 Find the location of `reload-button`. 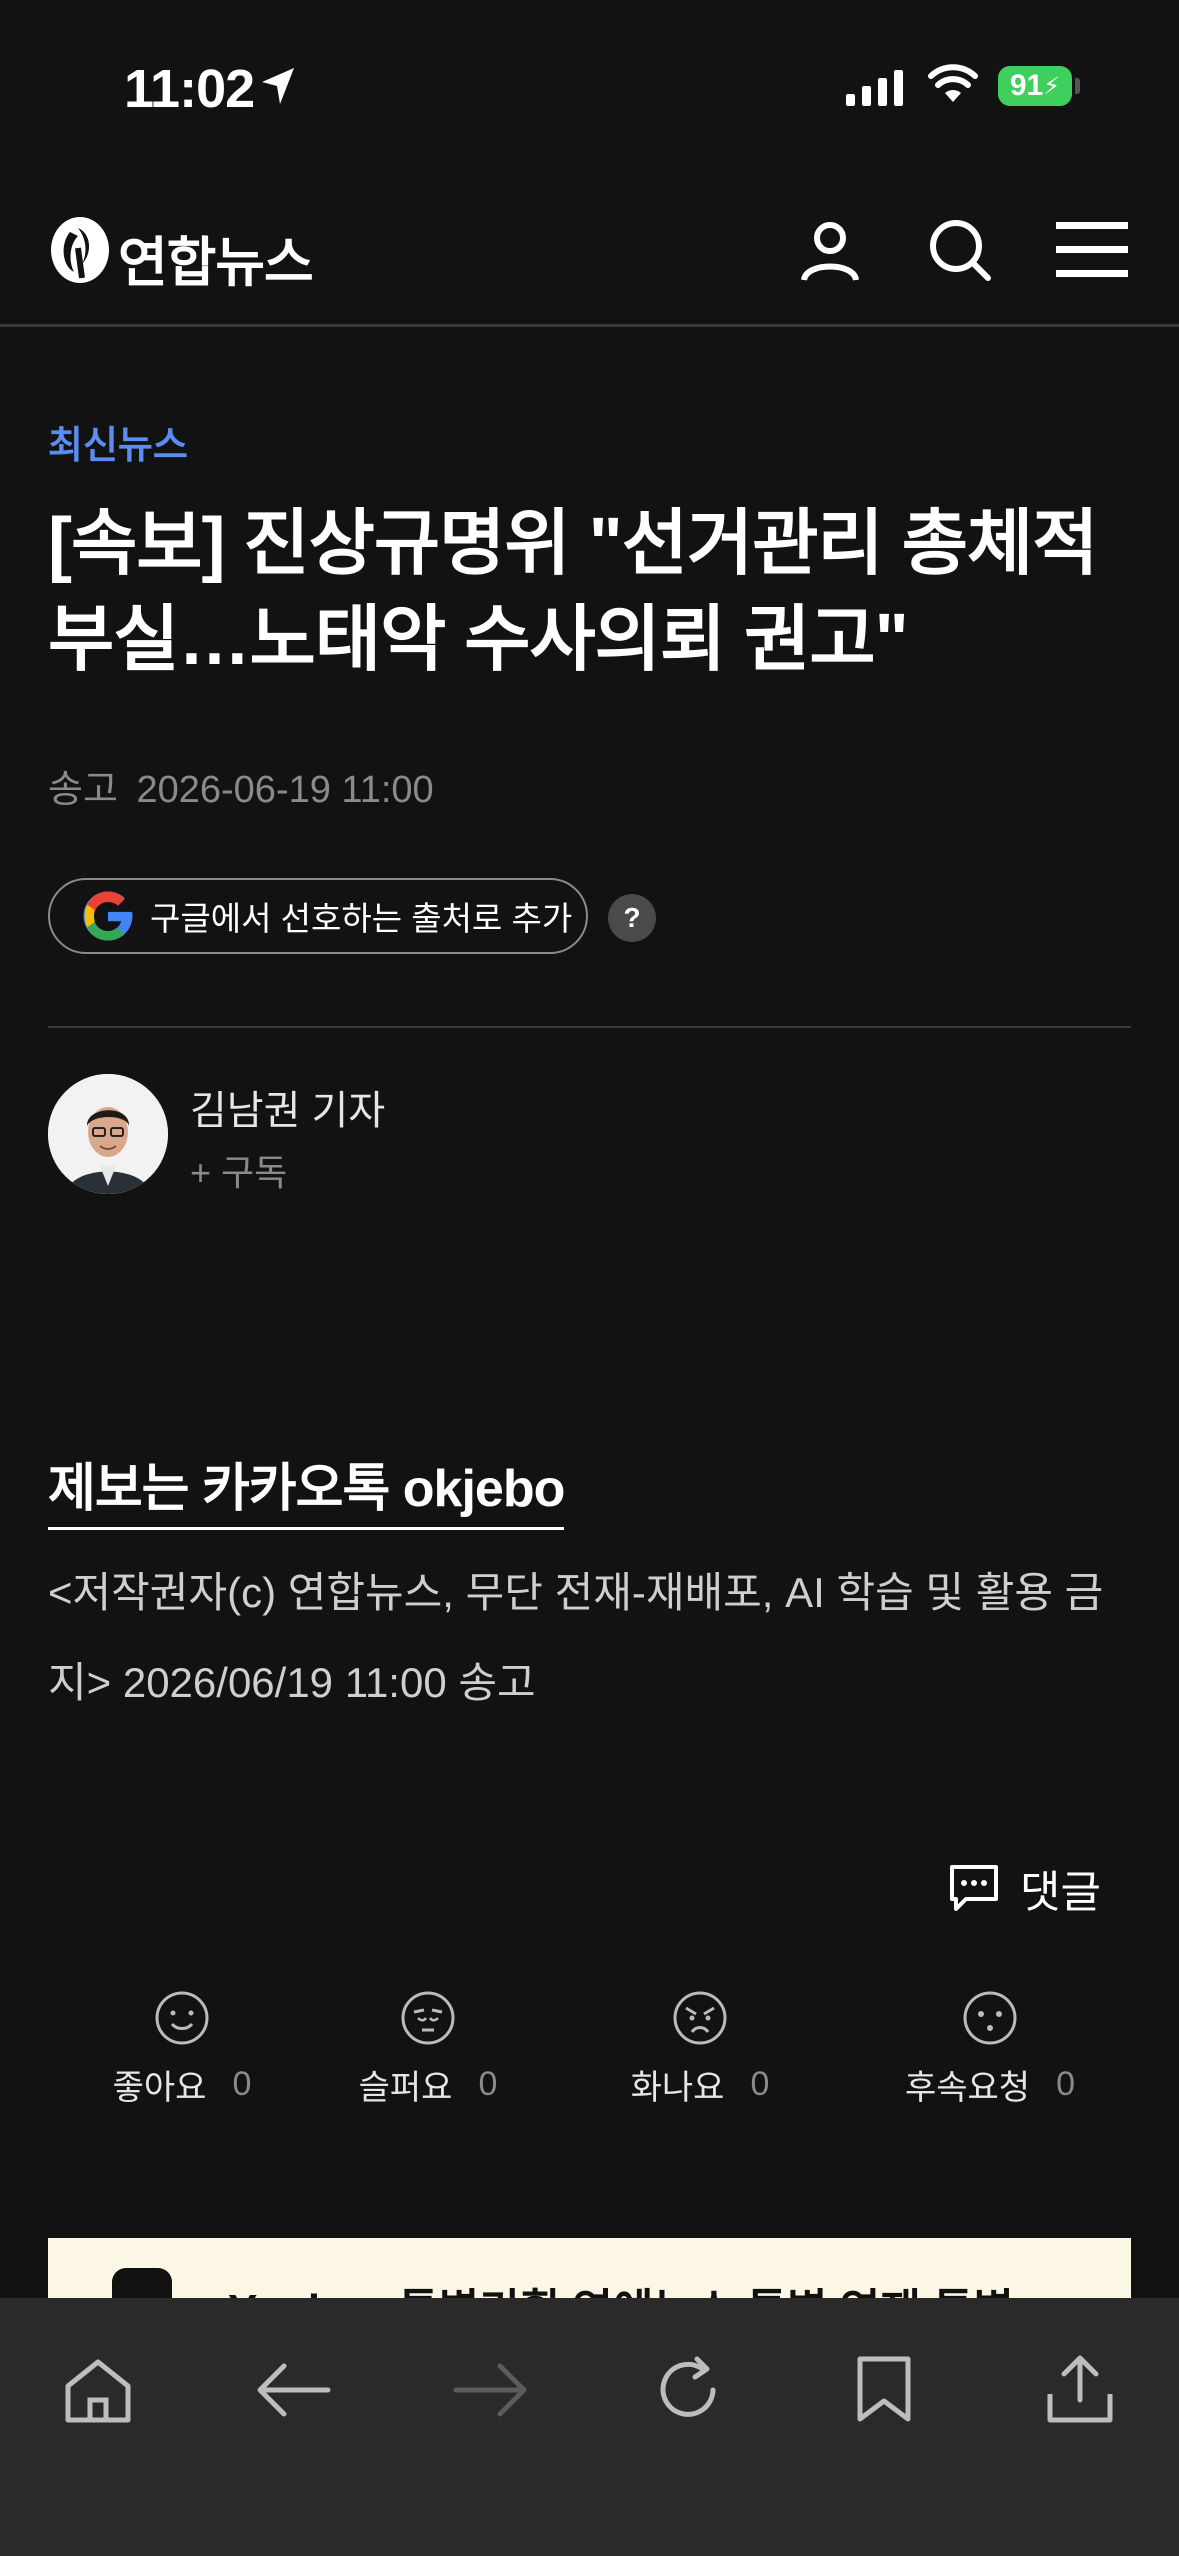

reload-button is located at coordinates (688, 2390).